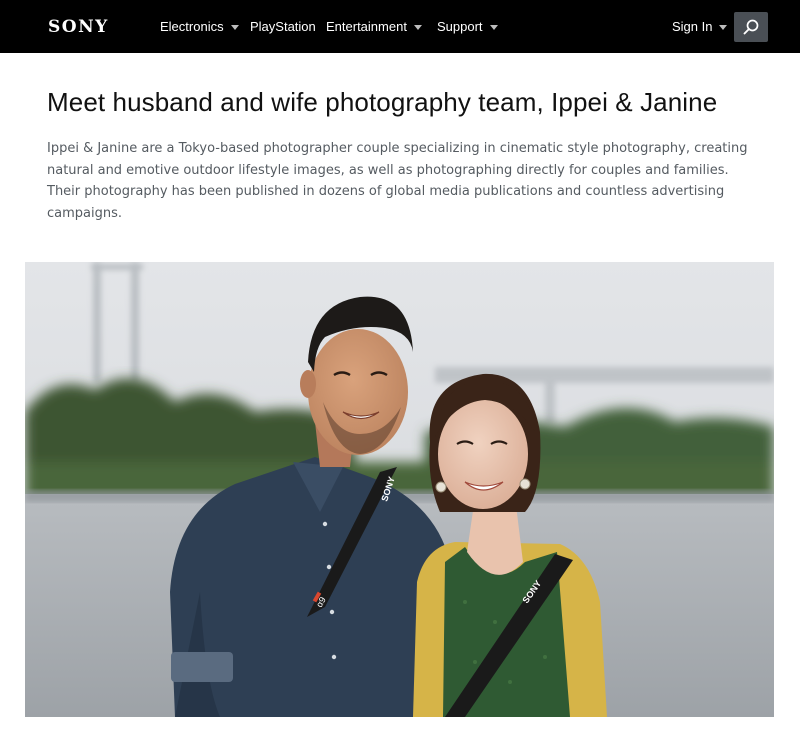  I want to click on nav-support: Support, so click(467, 26).